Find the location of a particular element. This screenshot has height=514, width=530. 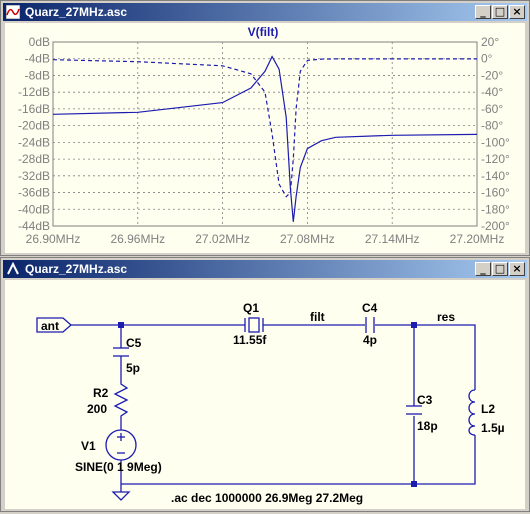

right-axis-tick-label: 20° is located at coordinates (490, 42).